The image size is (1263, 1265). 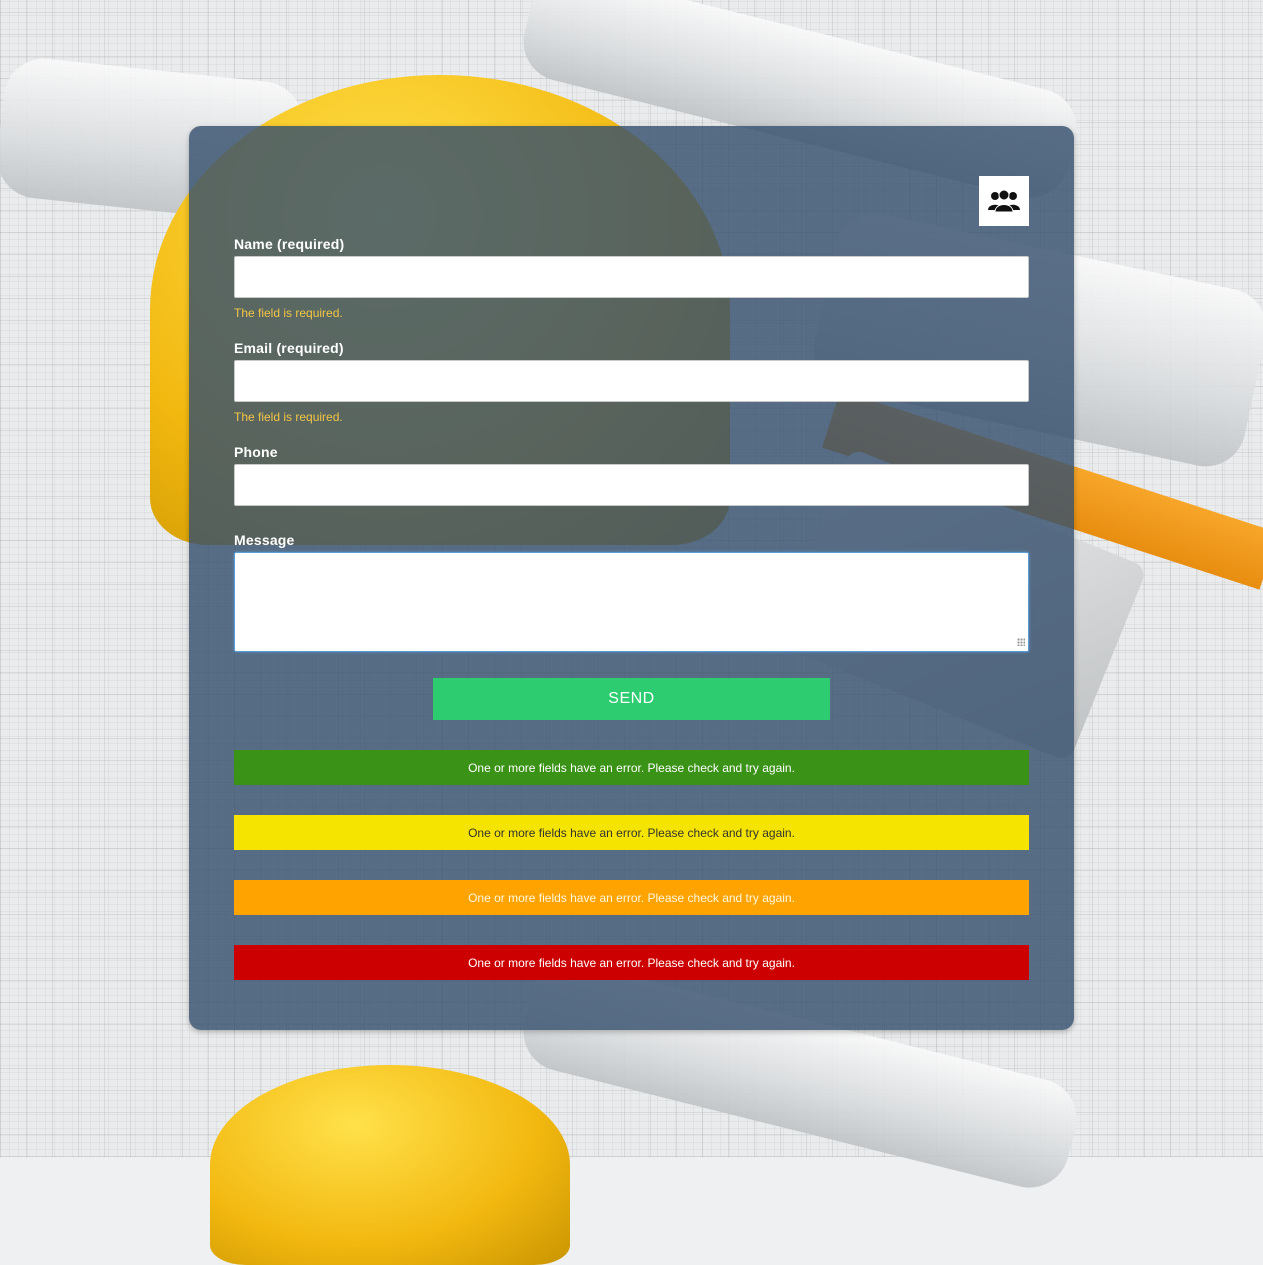 I want to click on hard-hat, so click(x=390, y=1165).